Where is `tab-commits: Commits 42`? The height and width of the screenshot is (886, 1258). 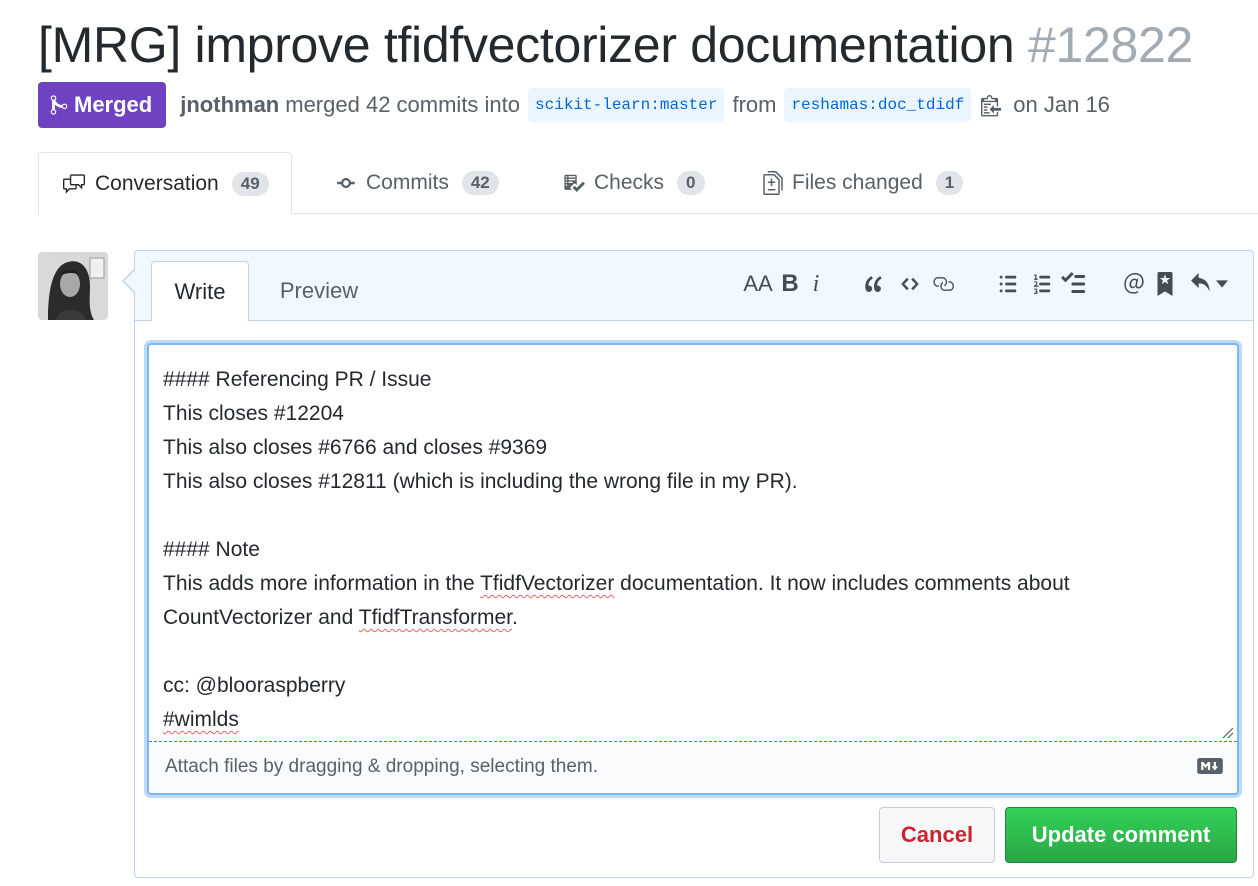 tab-commits: Commits 42 is located at coordinates (416, 183).